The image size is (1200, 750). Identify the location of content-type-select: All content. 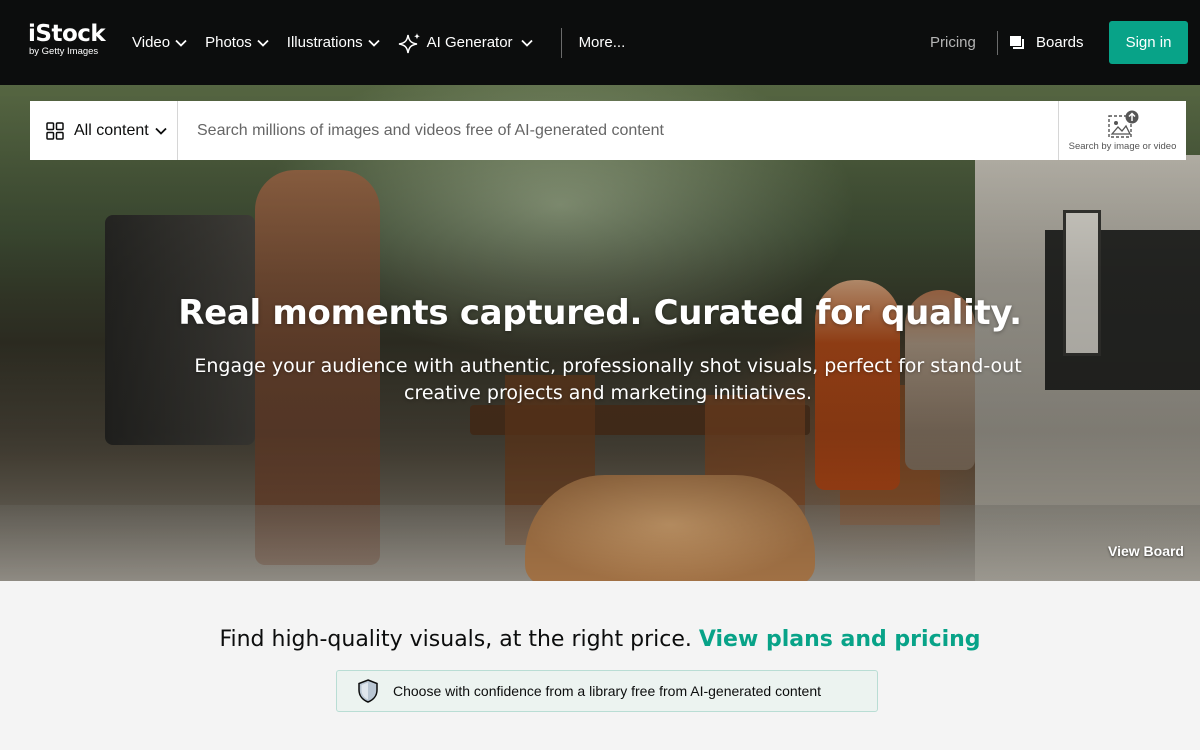
(104, 130).